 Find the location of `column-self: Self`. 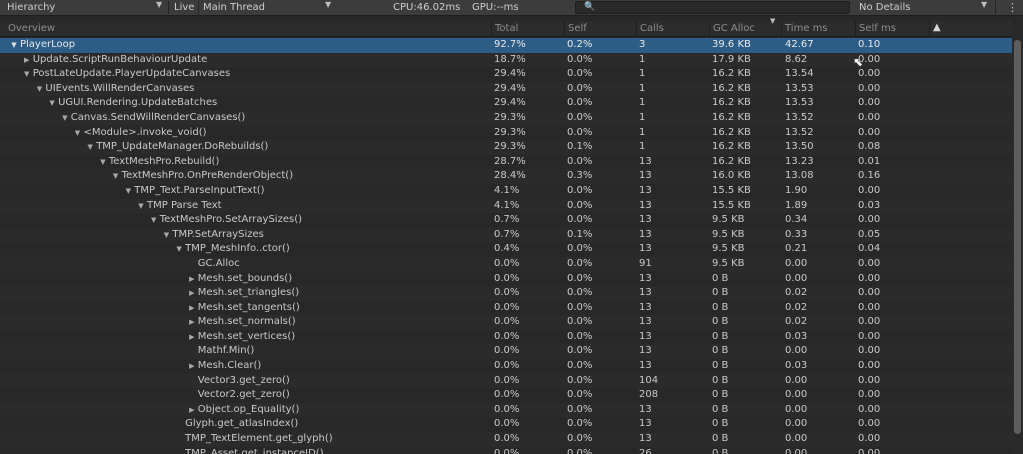

column-self: Self is located at coordinates (600, 29).